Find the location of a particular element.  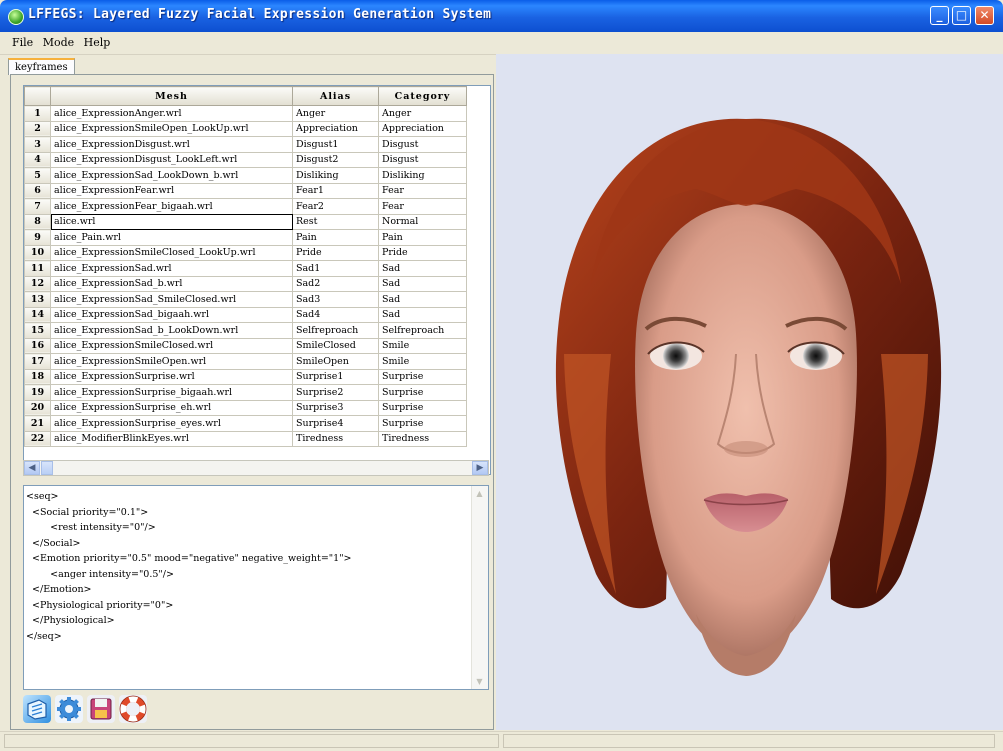

cell-mesh: alice_ExpressionSmileOpen_LookUp.wrl is located at coordinates (171, 128).